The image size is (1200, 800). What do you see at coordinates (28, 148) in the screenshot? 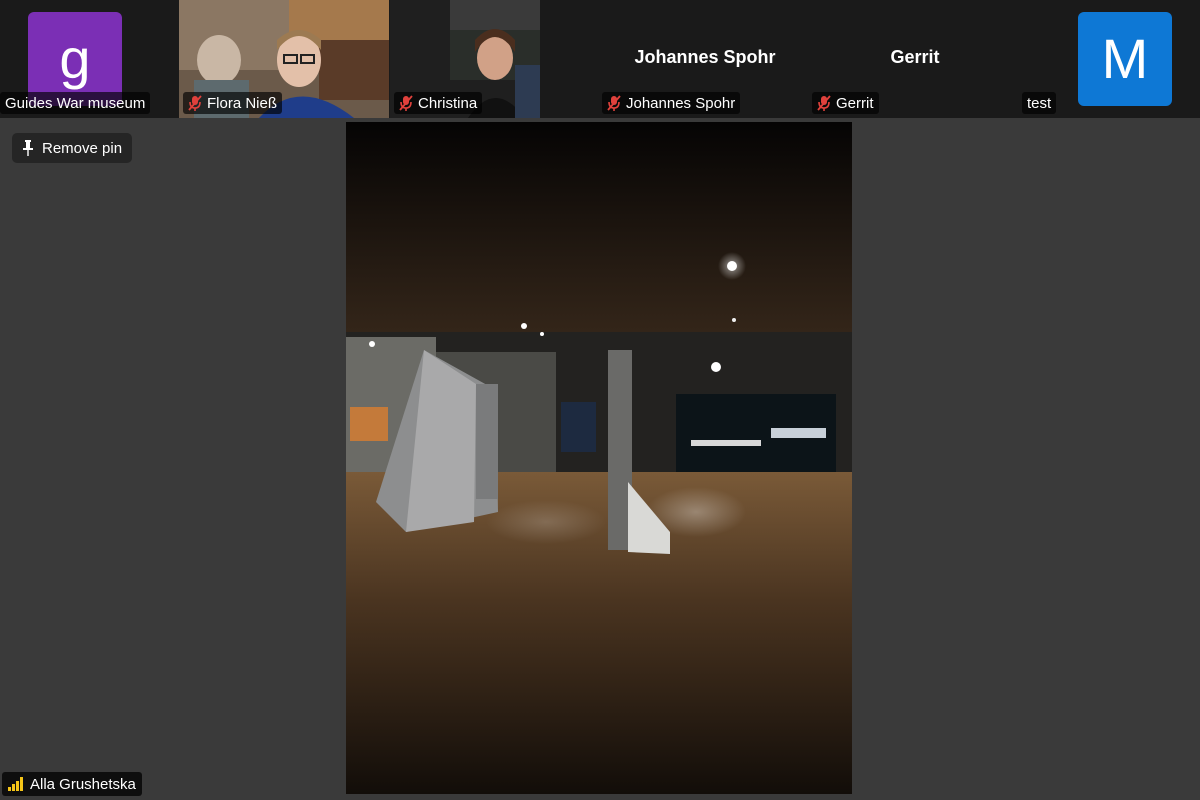
I see `pin-icon` at bounding box center [28, 148].